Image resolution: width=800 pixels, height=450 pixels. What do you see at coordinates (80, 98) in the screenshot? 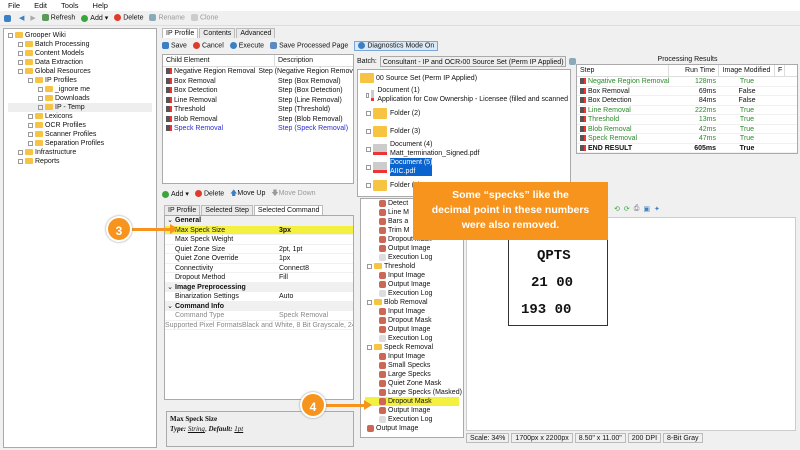
I see `tree-node: Downloads` at bounding box center [80, 98].